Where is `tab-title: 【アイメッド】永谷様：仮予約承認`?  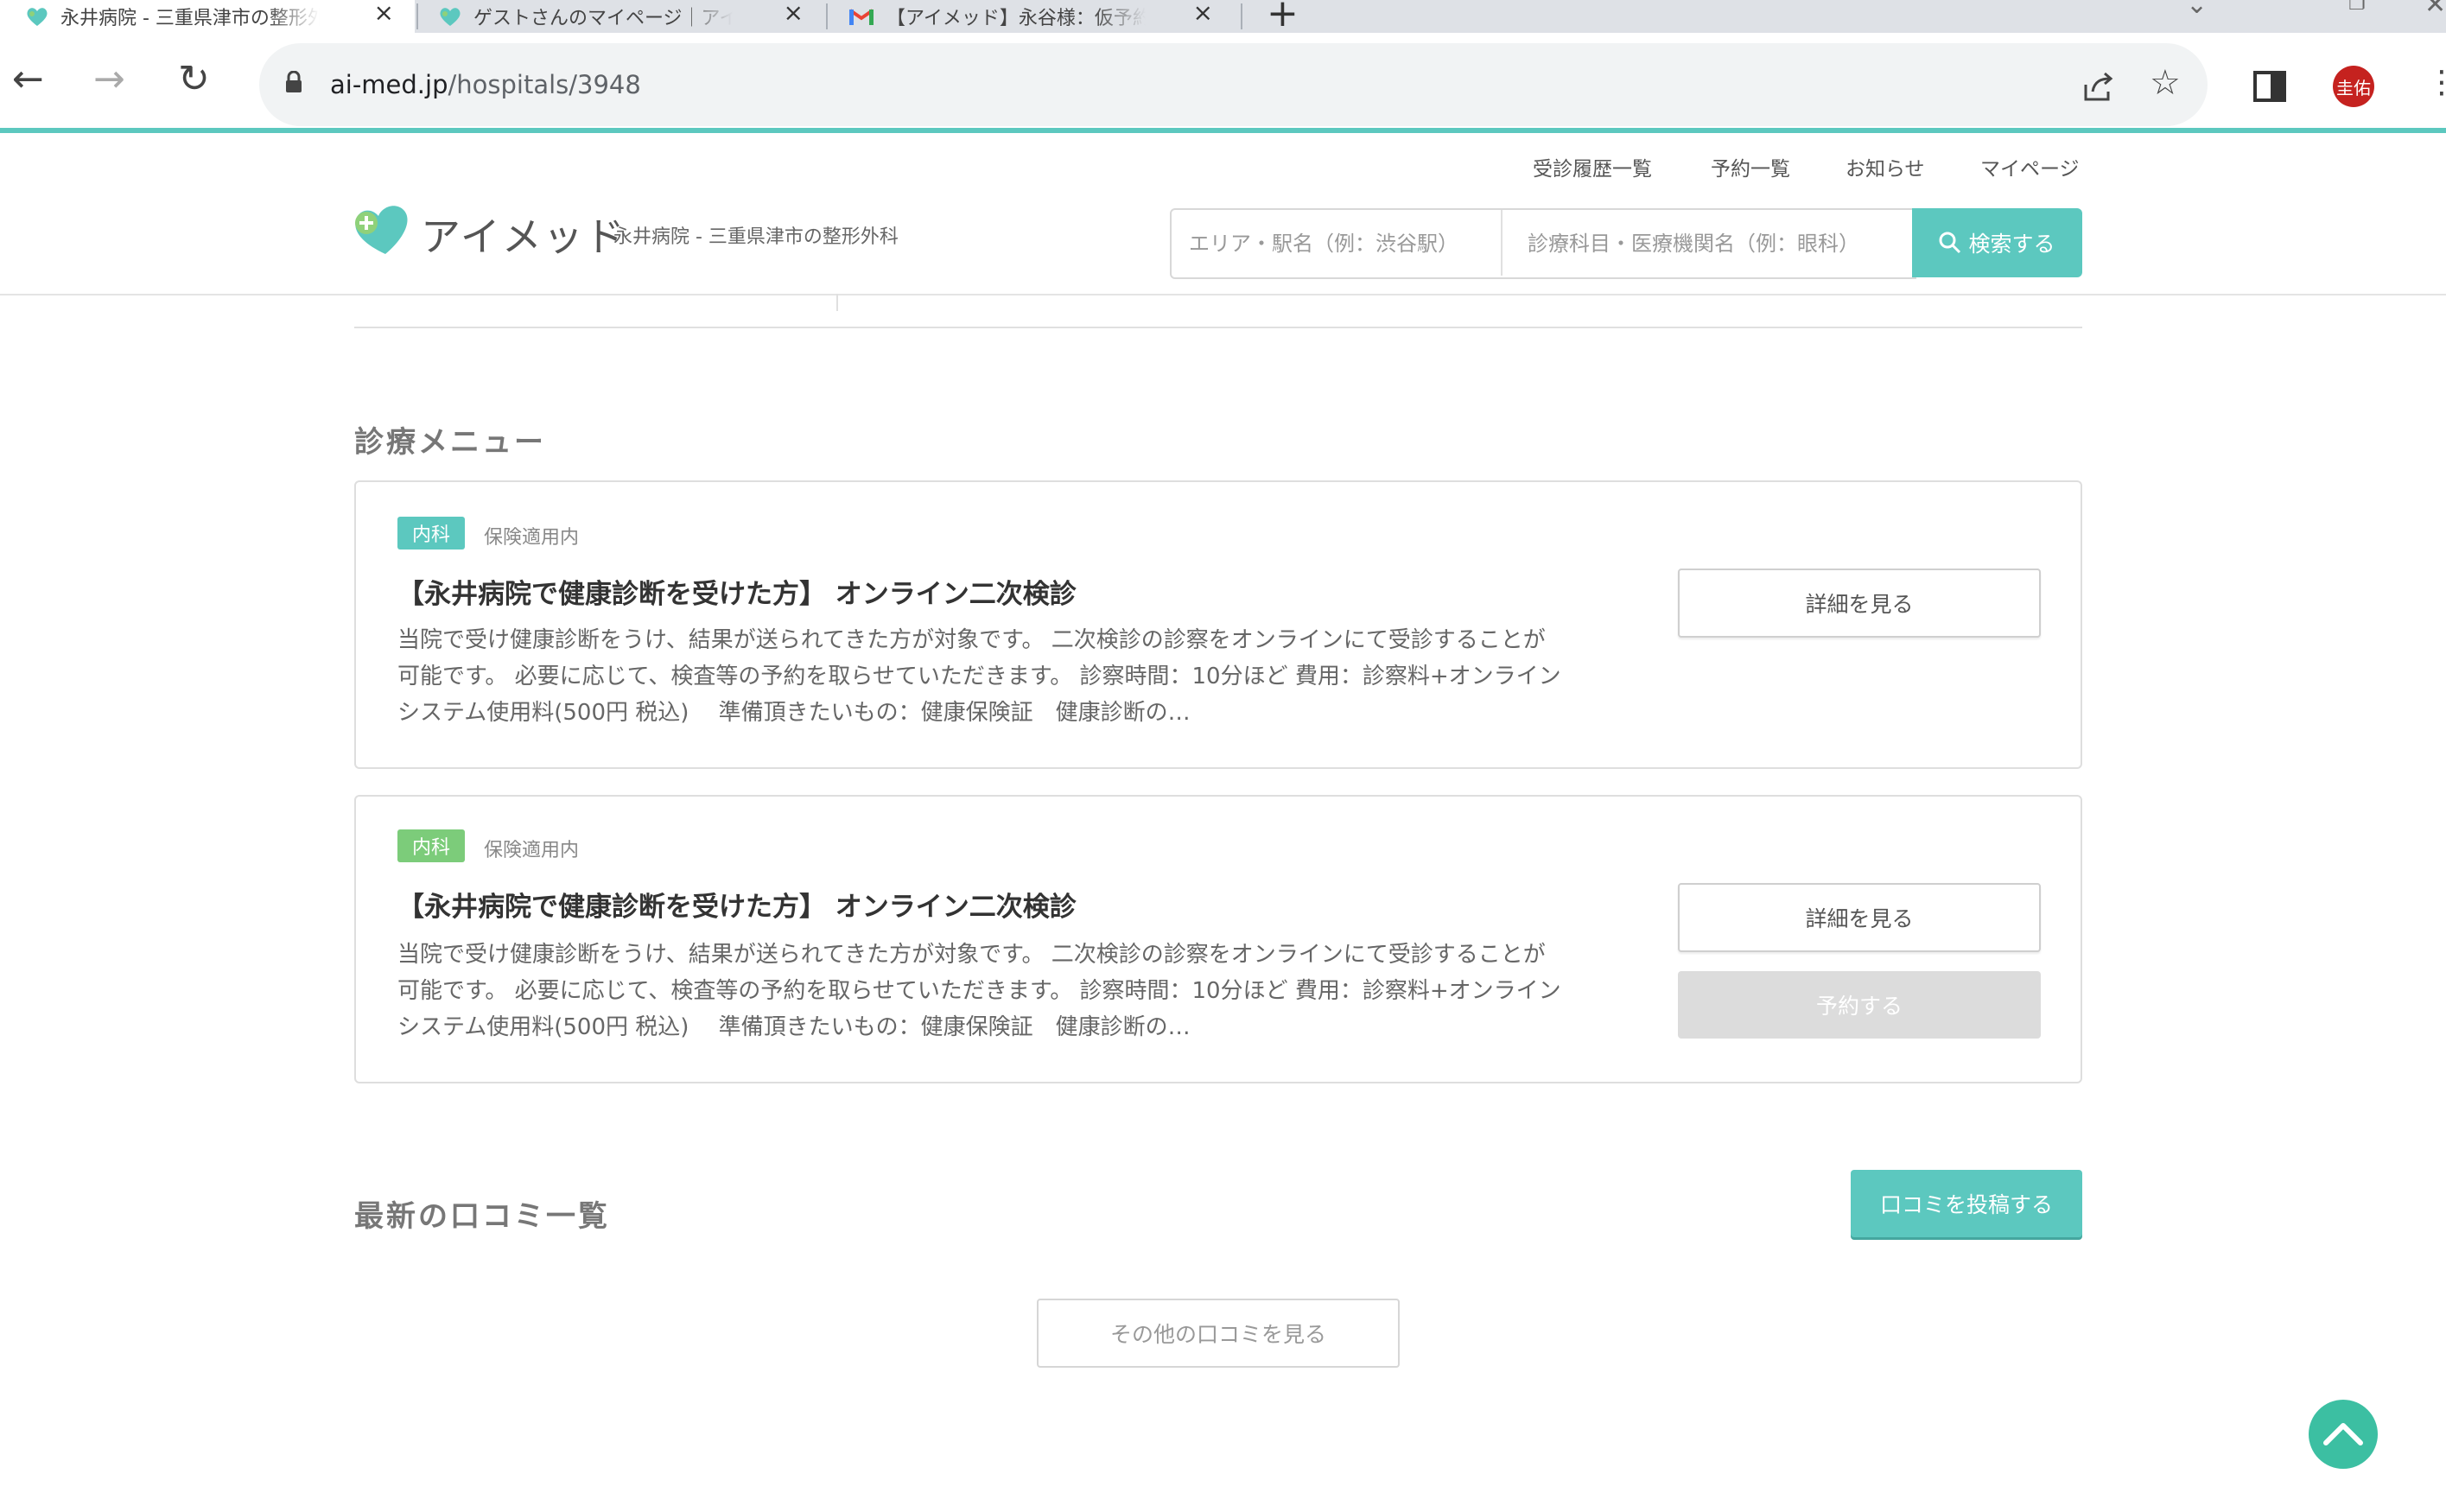 tab-title: 【アイメッド】永谷様：仮予約承認 is located at coordinates (1016, 18).